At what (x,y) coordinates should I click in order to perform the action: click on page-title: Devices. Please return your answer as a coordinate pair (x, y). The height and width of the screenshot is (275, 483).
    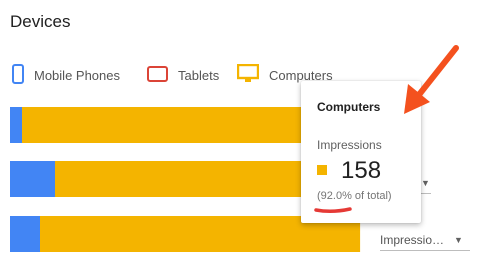
    Looking at the image, I should click on (40, 21).